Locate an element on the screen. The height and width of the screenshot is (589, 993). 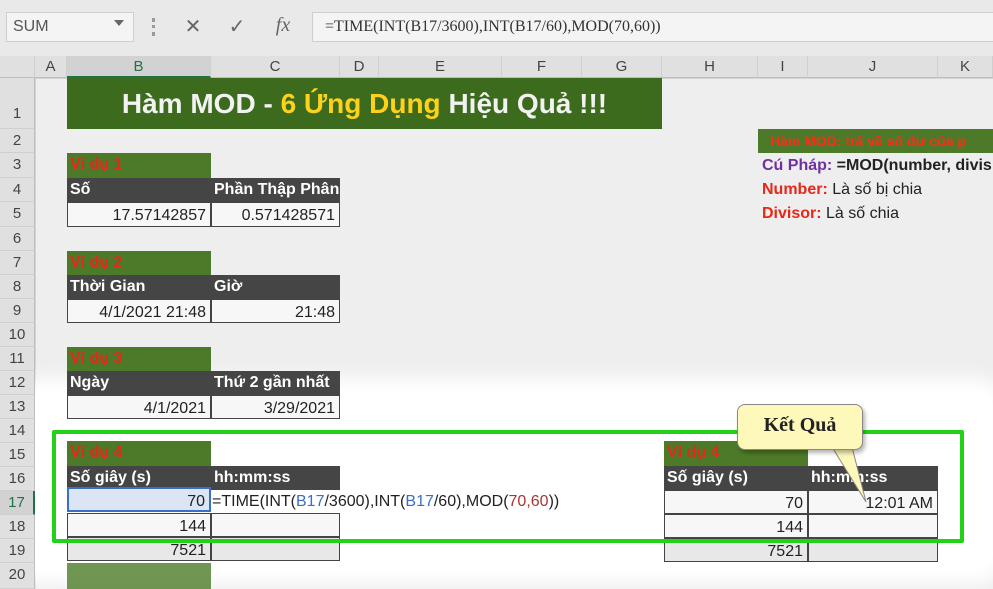
row-header-9: 9 is located at coordinates (17, 311).